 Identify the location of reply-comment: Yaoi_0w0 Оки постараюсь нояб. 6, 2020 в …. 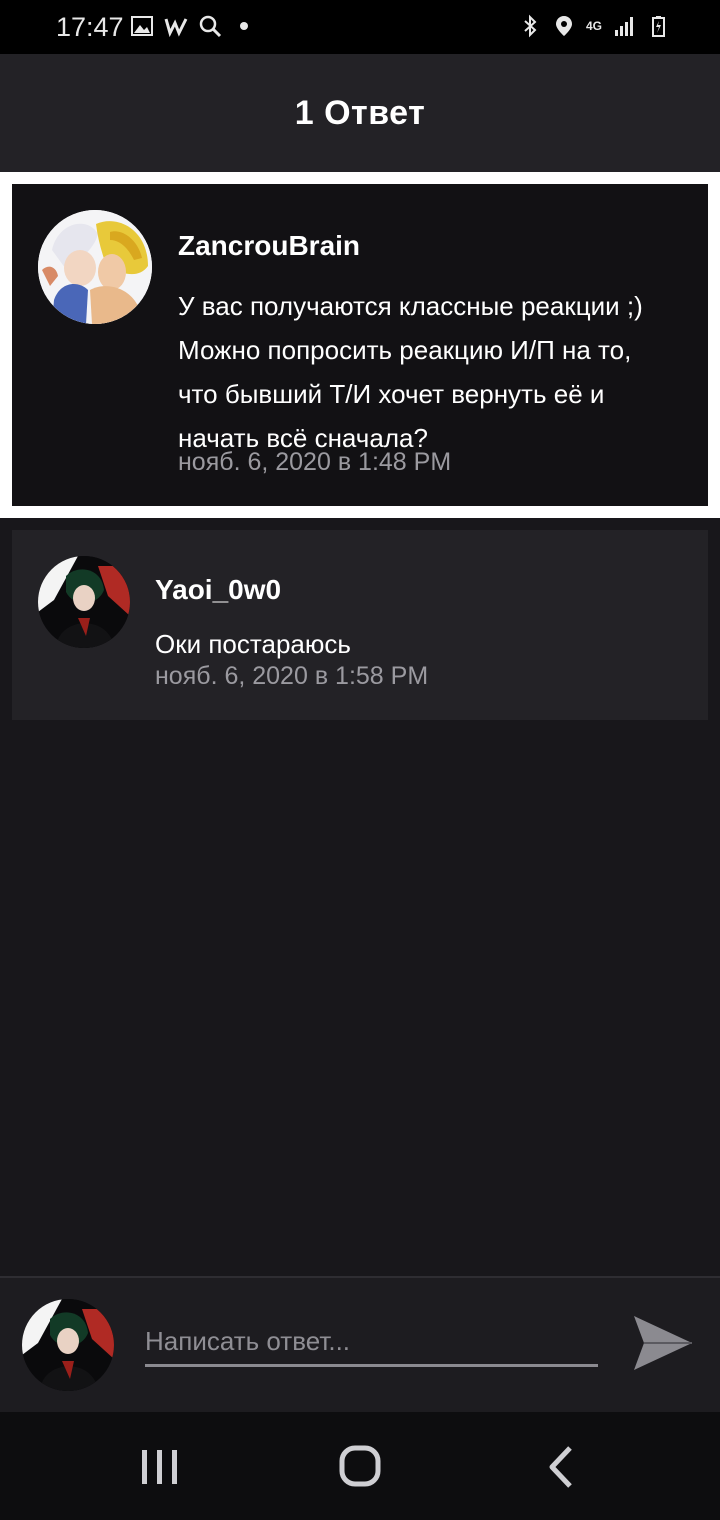
(360, 625).